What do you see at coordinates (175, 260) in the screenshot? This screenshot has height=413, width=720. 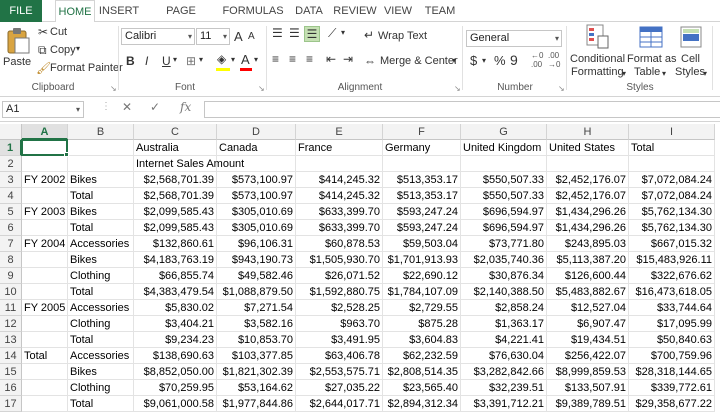 I see `cell-c8: $4,183,763.19` at bounding box center [175, 260].